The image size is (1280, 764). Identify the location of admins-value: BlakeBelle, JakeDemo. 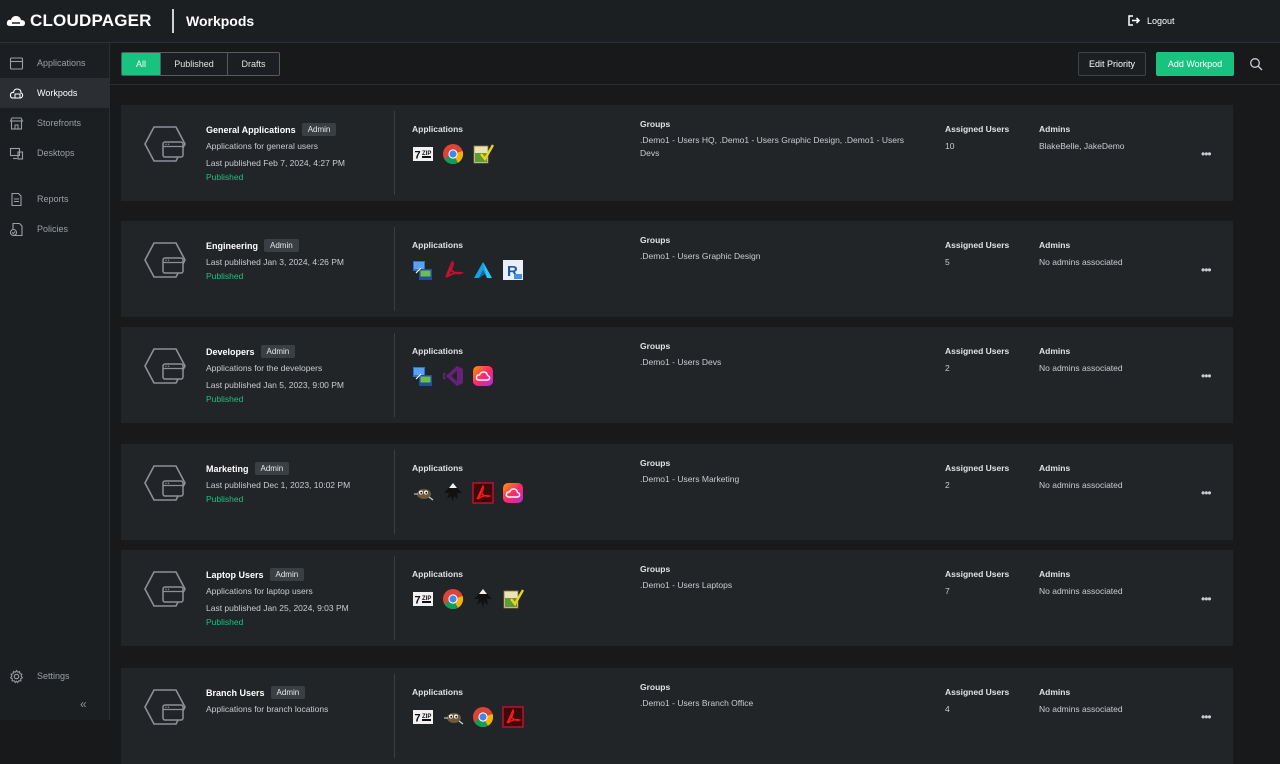
(1082, 146).